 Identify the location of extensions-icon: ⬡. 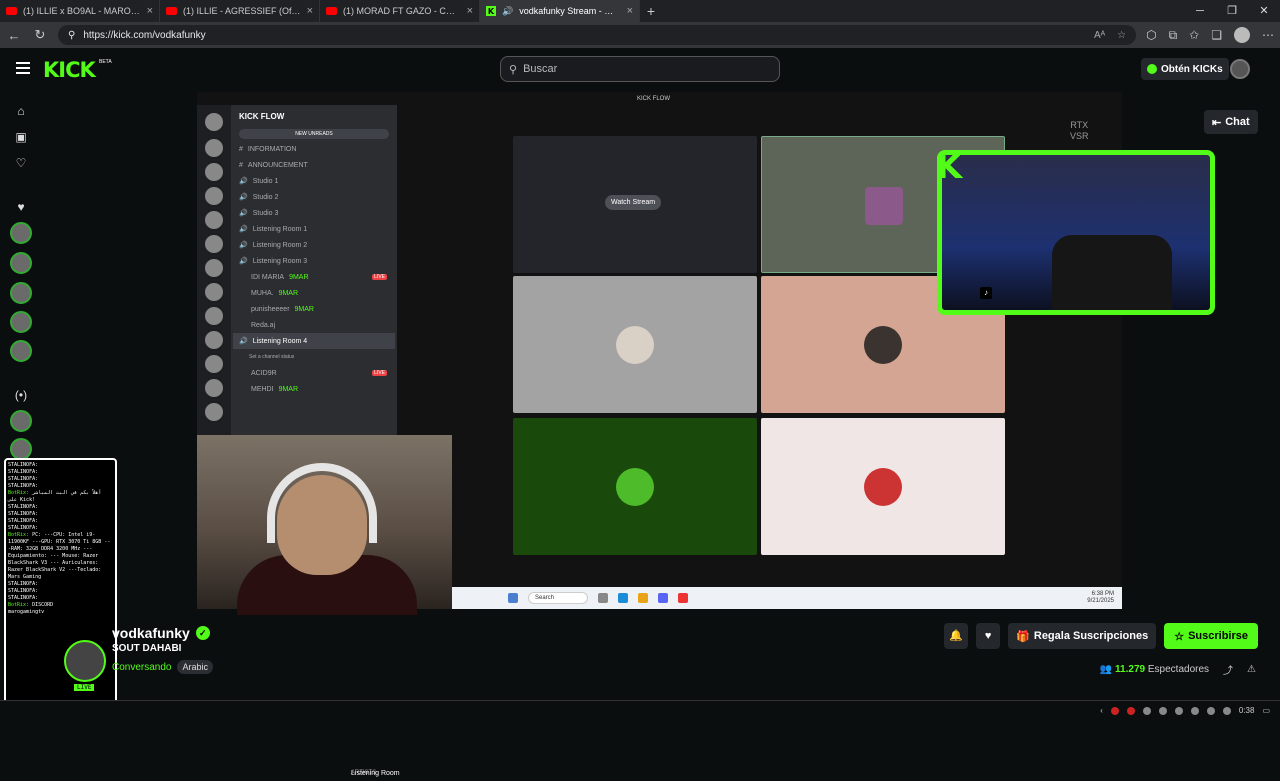
(1151, 35).